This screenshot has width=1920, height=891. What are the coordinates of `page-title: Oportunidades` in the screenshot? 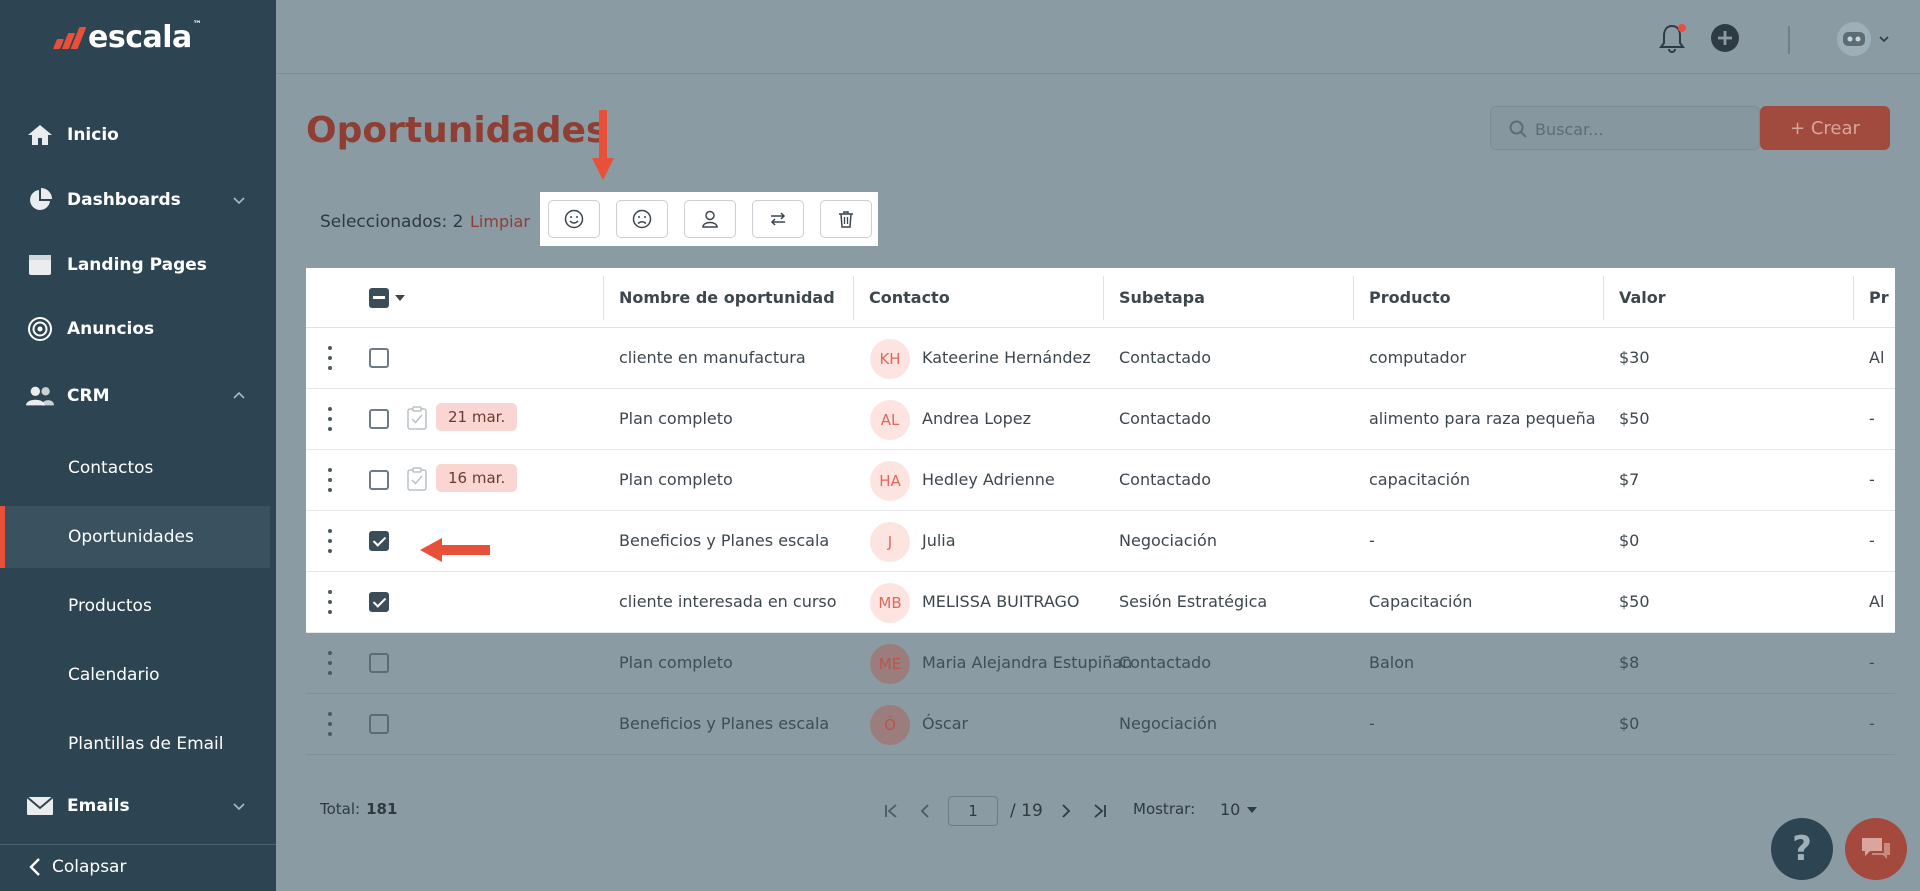 It's located at (457, 130).